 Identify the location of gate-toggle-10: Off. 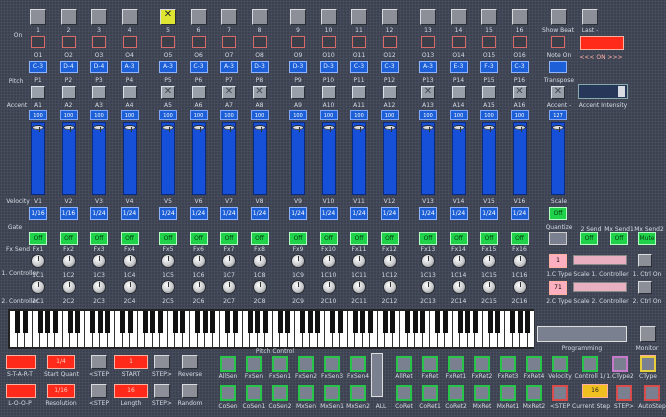
(328, 238).